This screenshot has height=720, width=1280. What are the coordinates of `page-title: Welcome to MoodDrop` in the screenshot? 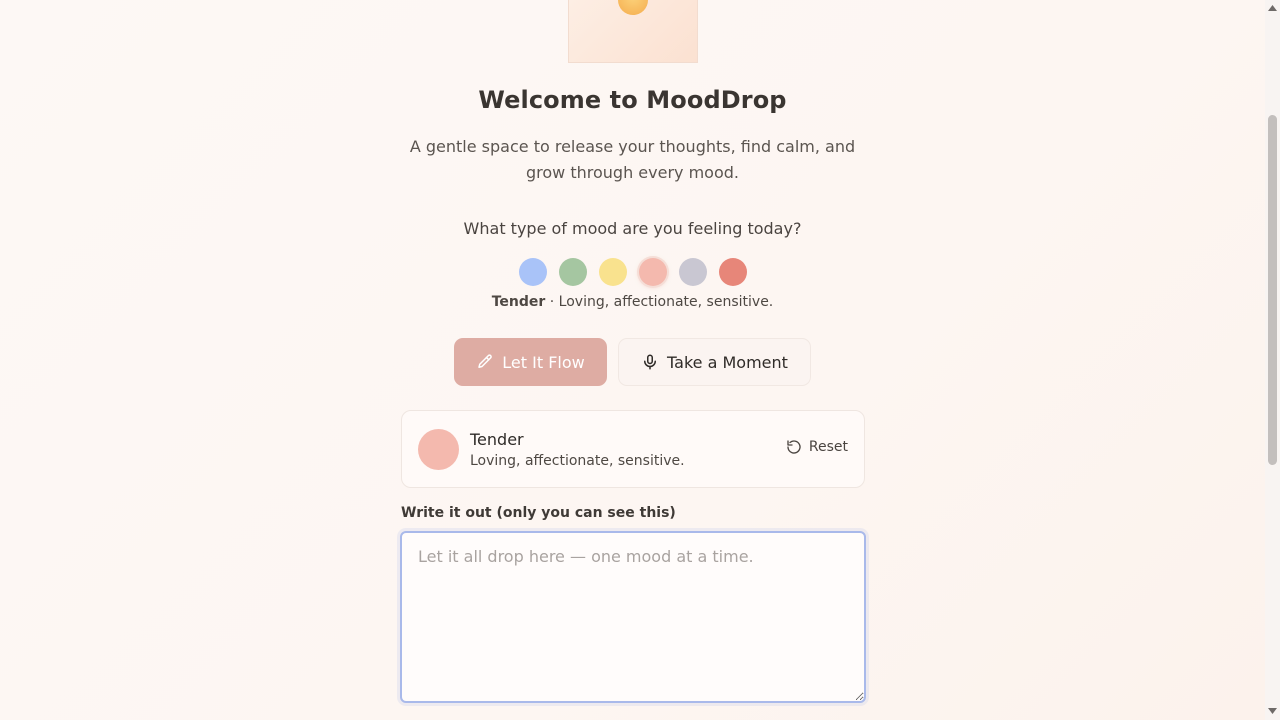 It's located at (632, 100).